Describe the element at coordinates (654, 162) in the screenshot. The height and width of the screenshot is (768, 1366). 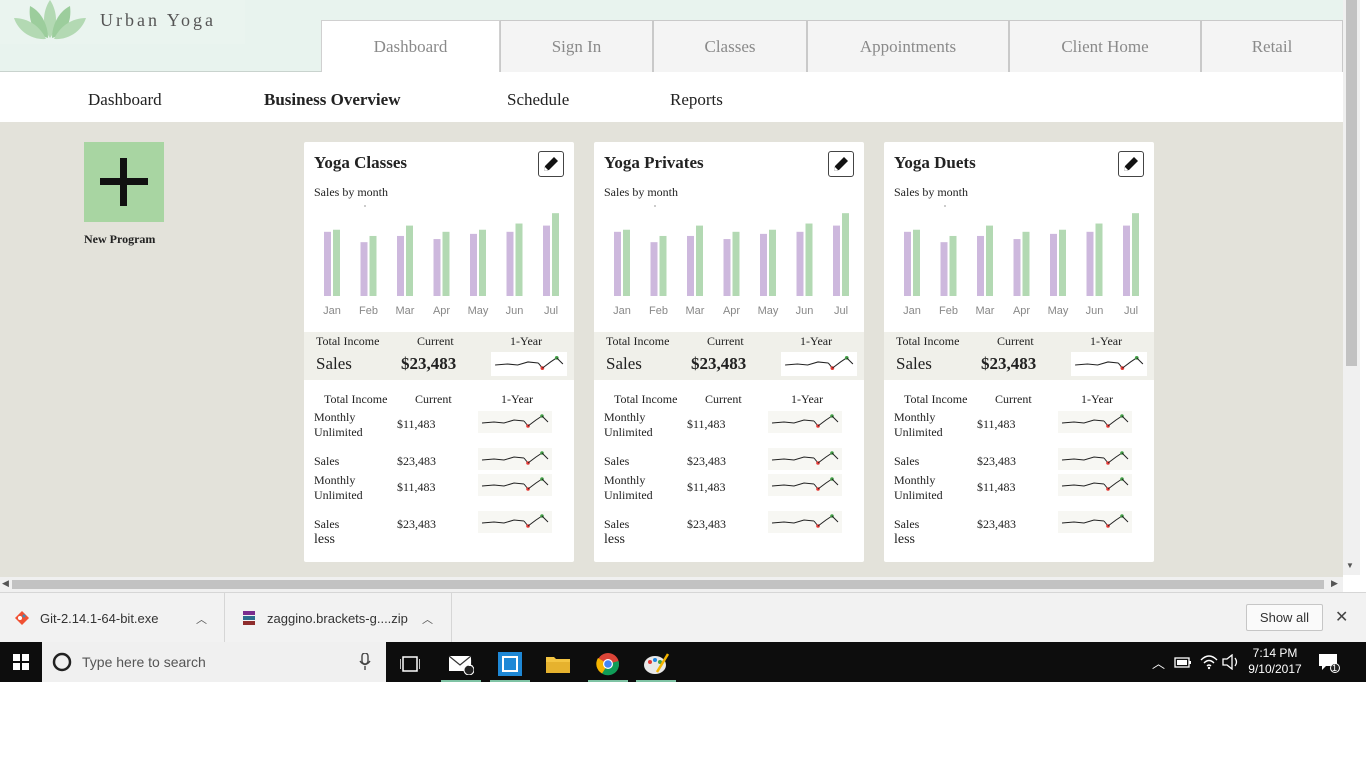
I see `card-title: Yoga Privates` at that location.